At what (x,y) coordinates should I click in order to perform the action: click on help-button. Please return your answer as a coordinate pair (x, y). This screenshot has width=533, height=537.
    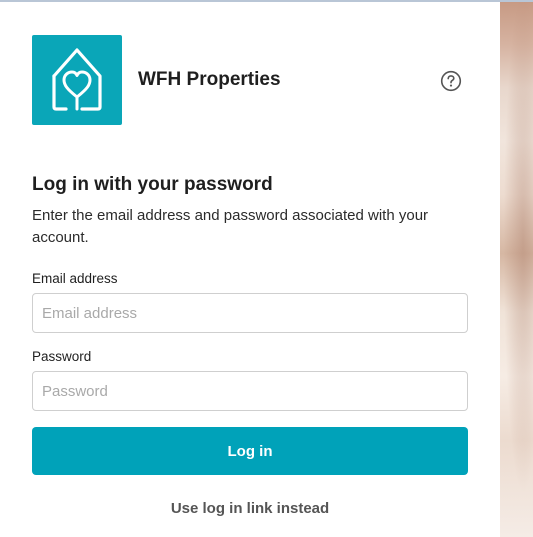
    Looking at the image, I should click on (451, 81).